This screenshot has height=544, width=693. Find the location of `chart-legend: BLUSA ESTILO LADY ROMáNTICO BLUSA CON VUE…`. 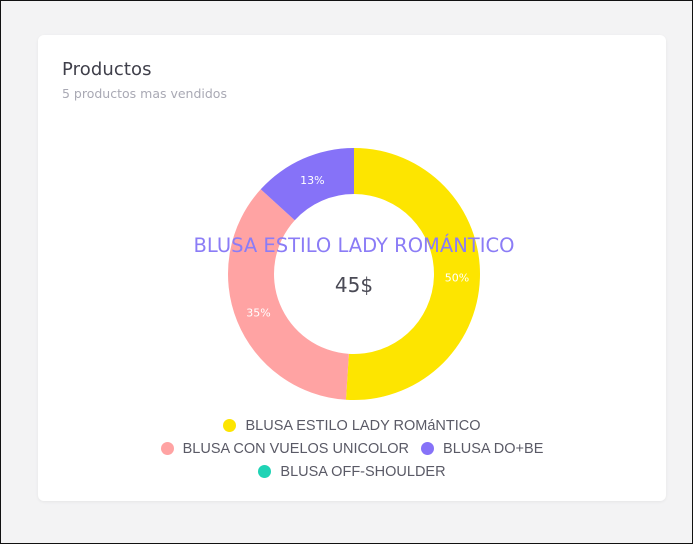

chart-legend: BLUSA ESTILO LADY ROMáNTICO BLUSA CON VUE… is located at coordinates (352, 448).